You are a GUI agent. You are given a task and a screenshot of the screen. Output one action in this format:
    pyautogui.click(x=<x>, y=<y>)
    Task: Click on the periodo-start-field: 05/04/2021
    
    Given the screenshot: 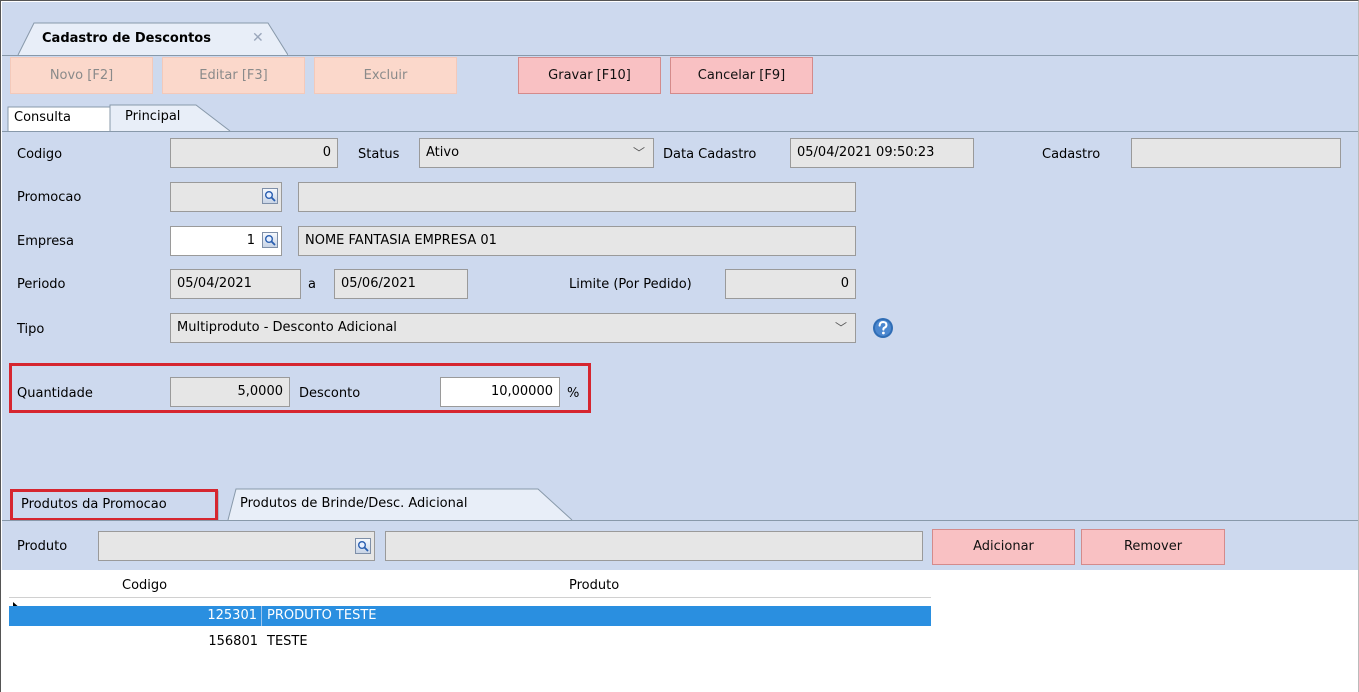 What is the action you would take?
    pyautogui.click(x=235, y=284)
    